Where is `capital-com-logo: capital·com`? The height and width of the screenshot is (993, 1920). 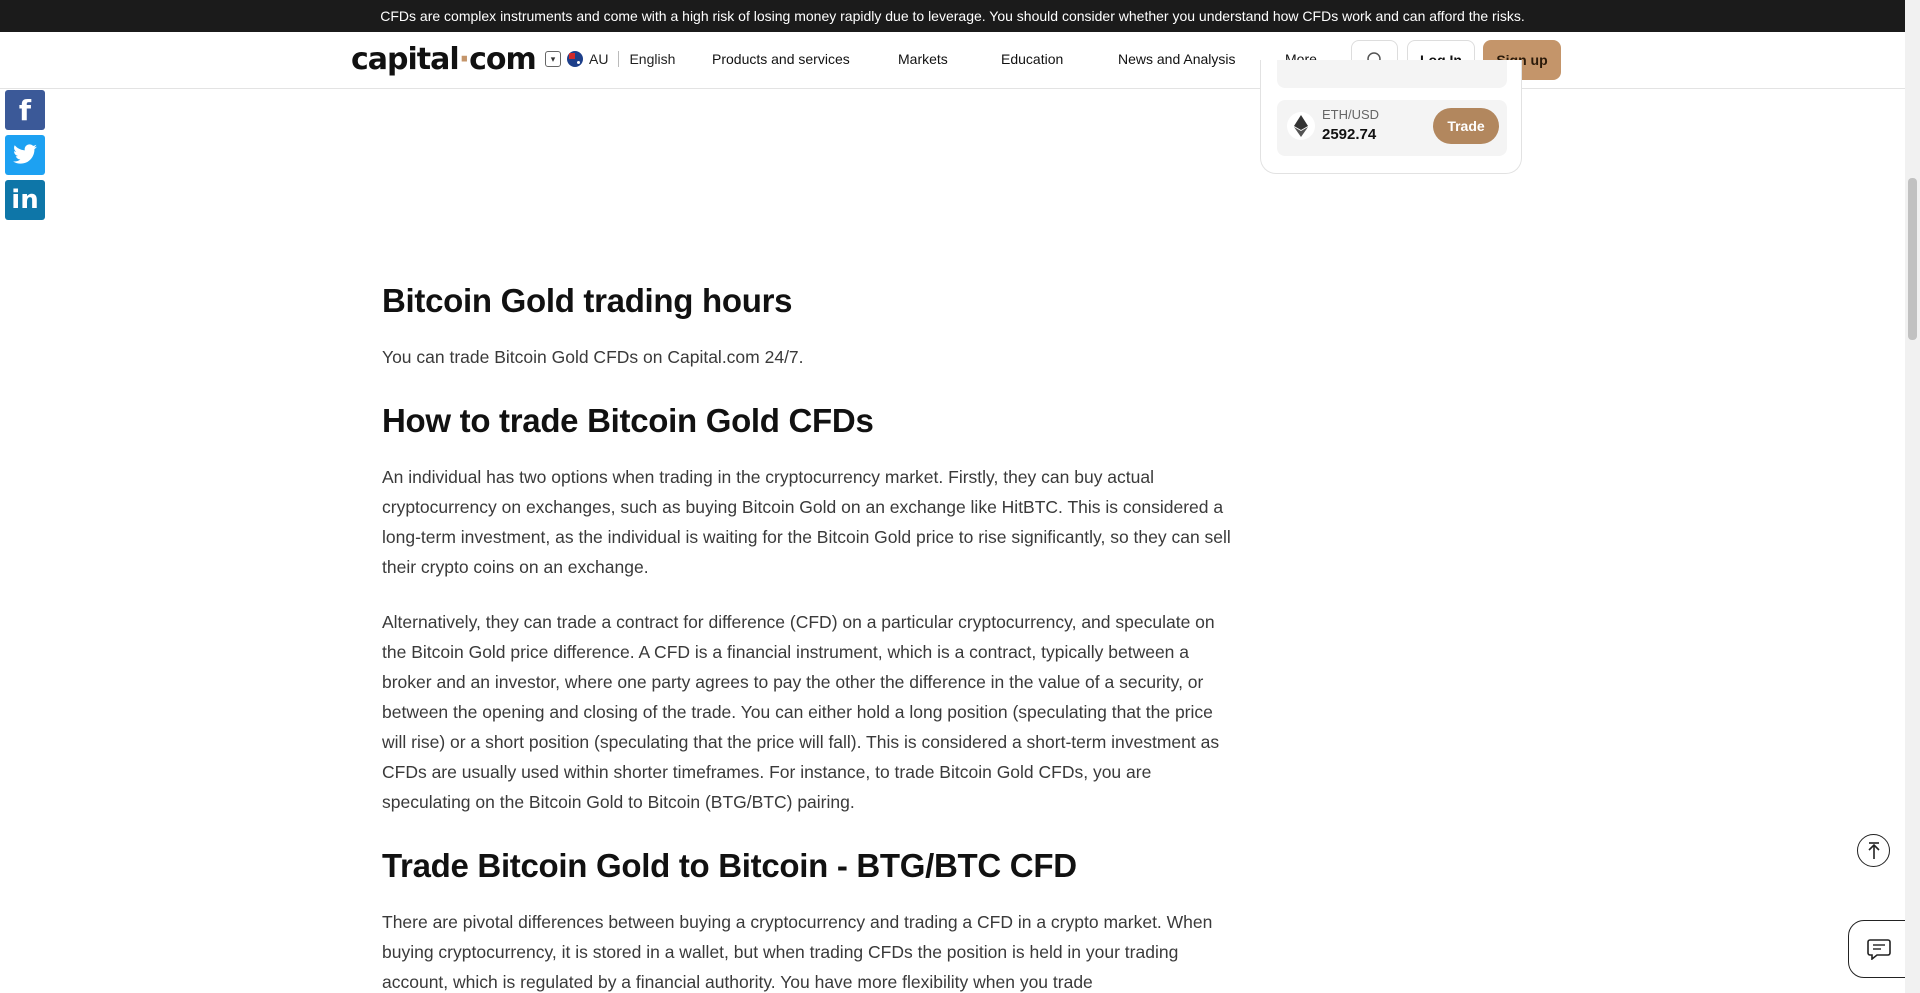
capital-com-logo: capital·com is located at coordinates (444, 59).